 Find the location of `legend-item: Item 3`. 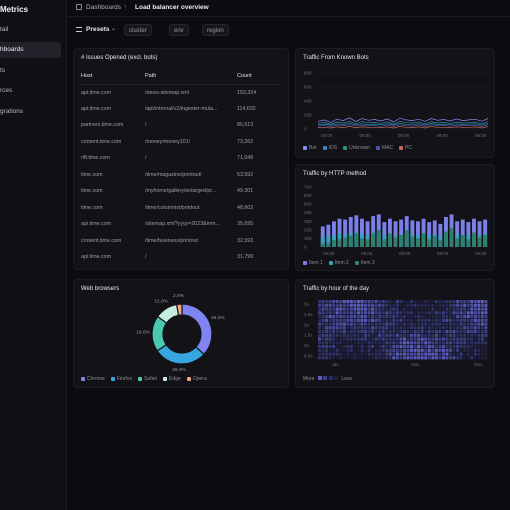

legend-item: Item 3 is located at coordinates (364, 263).